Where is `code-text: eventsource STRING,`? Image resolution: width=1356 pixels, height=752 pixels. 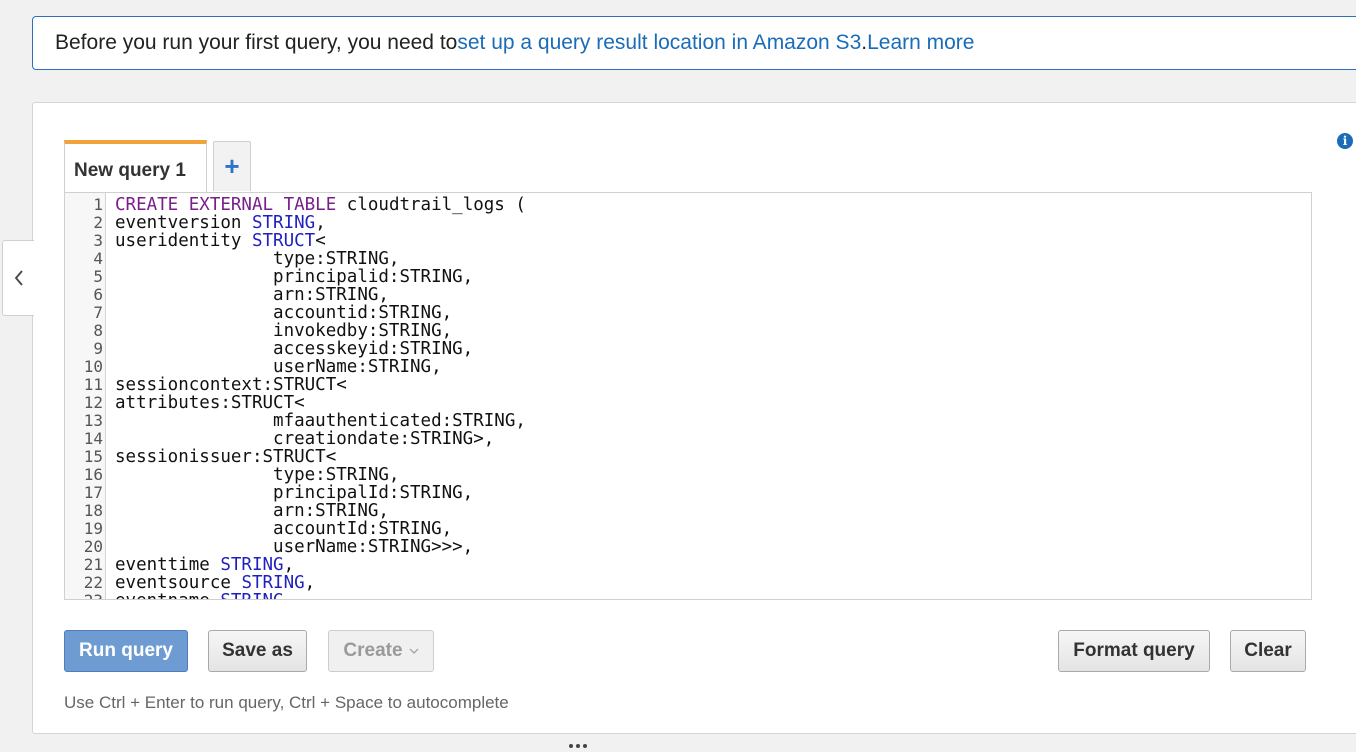
code-text: eventsource STRING, is located at coordinates (215, 583).